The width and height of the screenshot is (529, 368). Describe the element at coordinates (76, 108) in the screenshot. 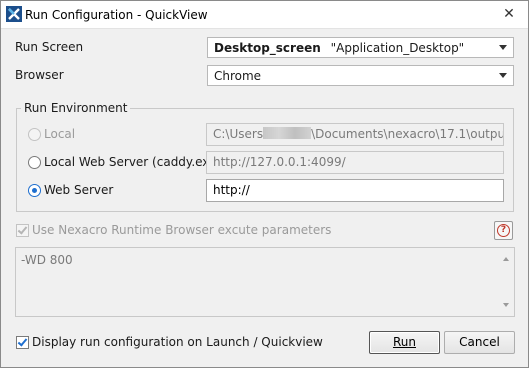

I see `run-environment-title: Run Environment` at that location.